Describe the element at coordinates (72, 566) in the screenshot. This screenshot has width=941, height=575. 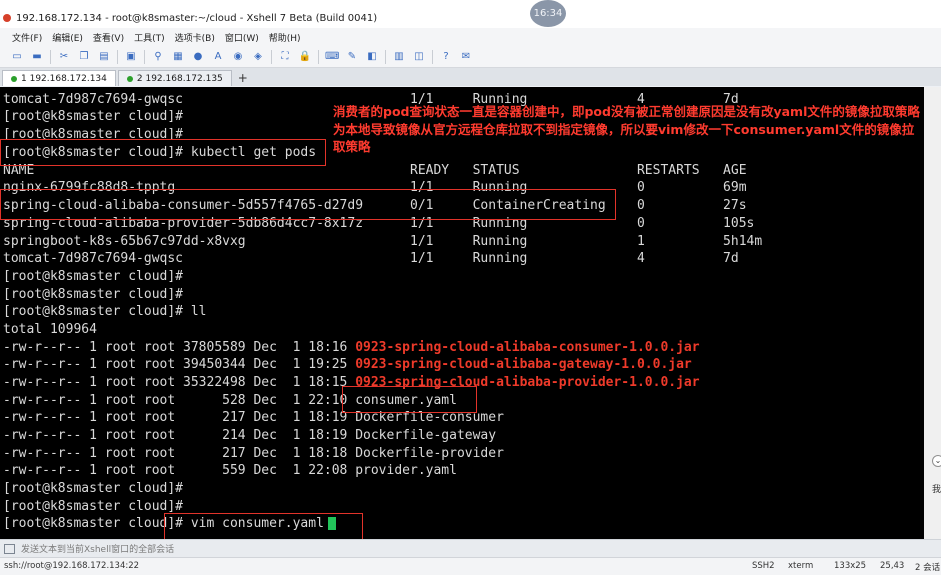
I see `connection-address: ssh://root@192.168.172.134:22` at that location.